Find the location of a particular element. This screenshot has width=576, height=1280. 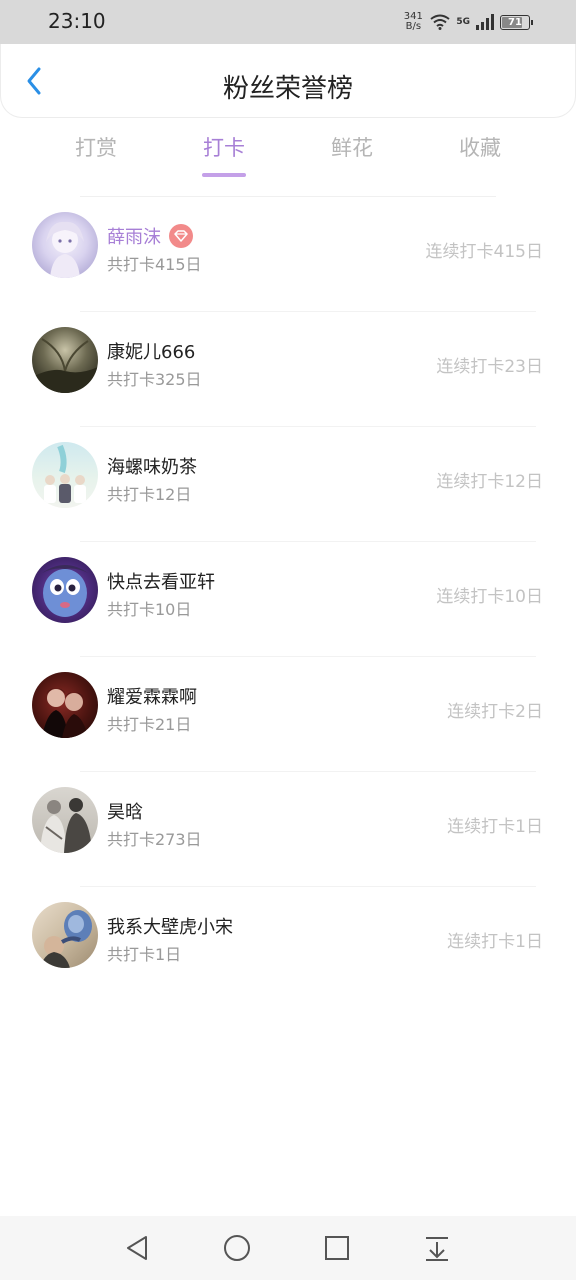

streak-checkin: 连续打卡12日 is located at coordinates (489, 482).